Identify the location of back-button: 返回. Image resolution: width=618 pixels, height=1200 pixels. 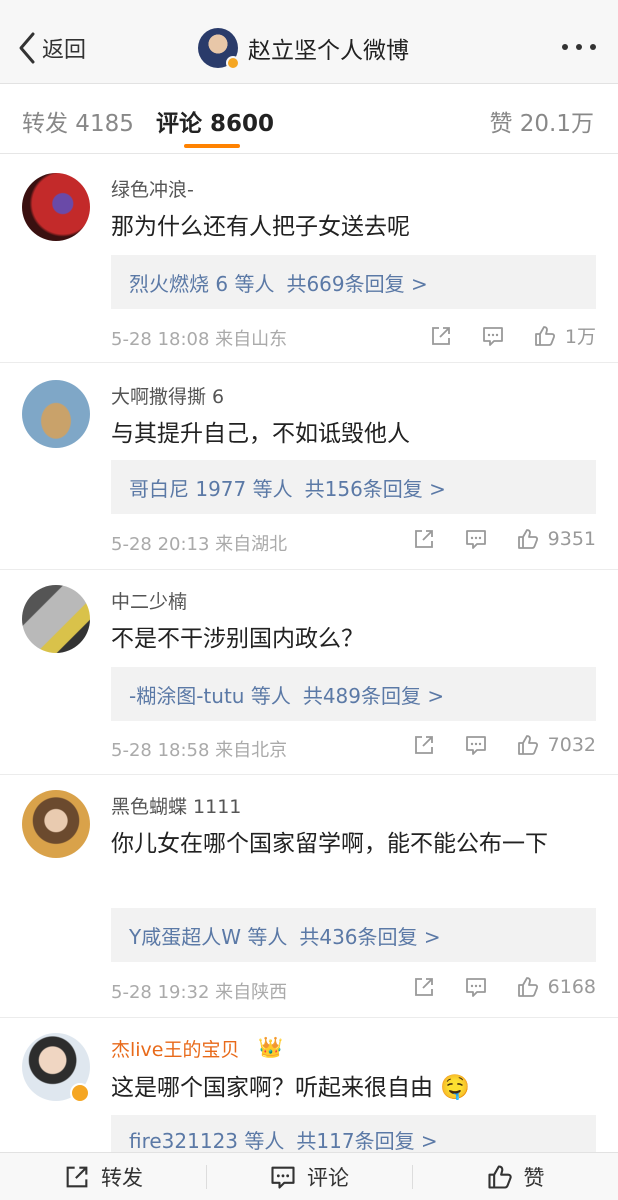
(51, 48).